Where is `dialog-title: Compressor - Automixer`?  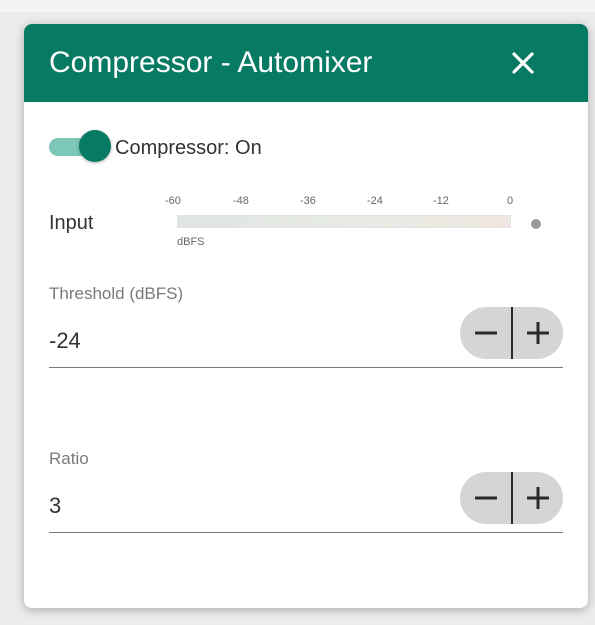 dialog-title: Compressor - Automixer is located at coordinates (211, 62).